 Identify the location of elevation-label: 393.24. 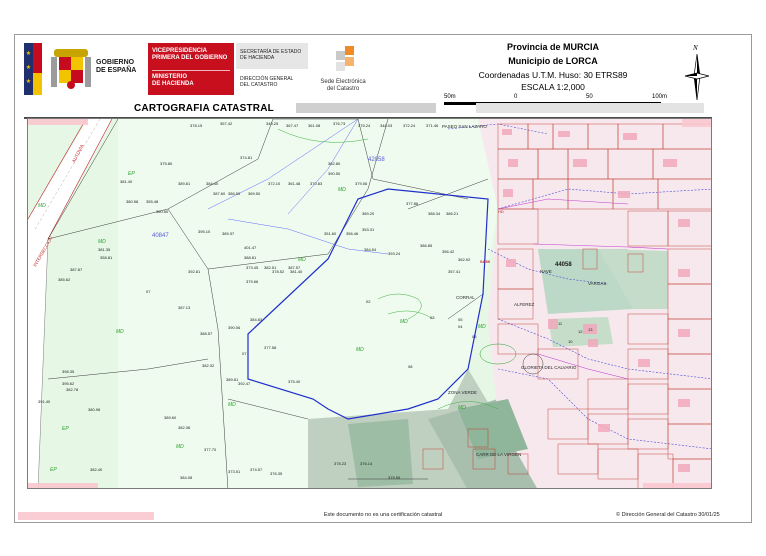
(394, 253).